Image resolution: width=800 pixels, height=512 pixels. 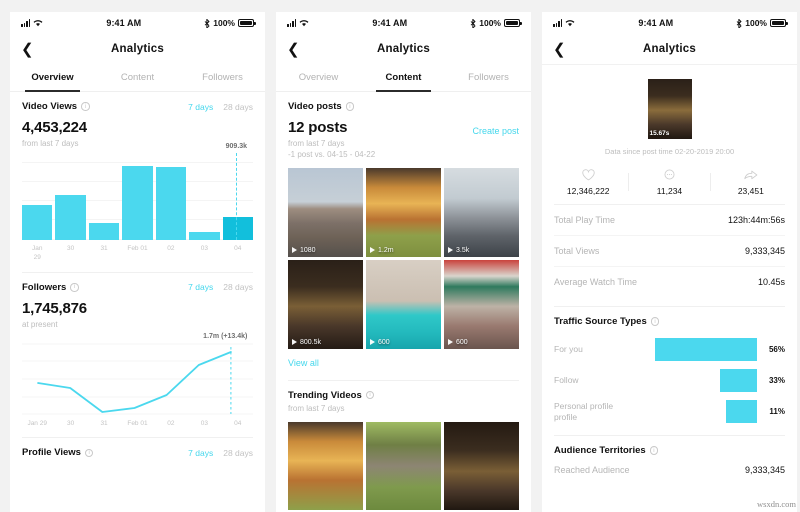 I want to click on video-views-value: 4,453,224, so click(x=54, y=127).